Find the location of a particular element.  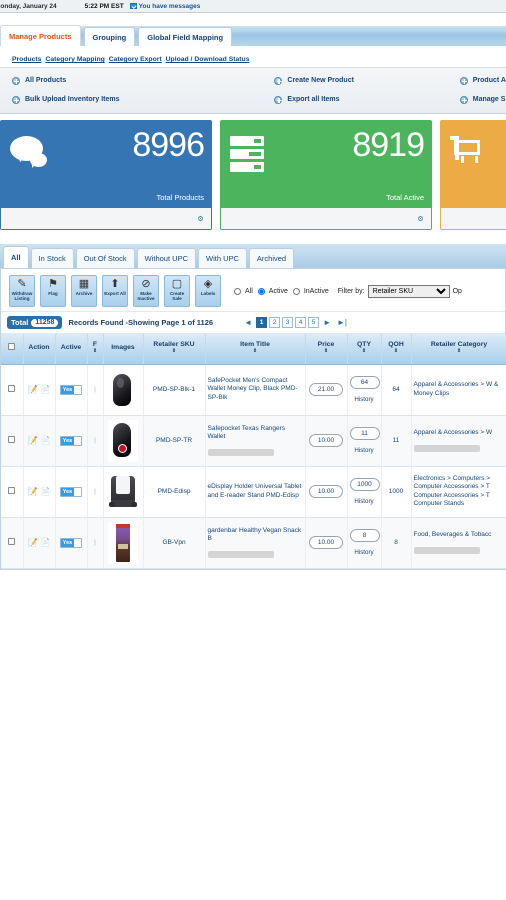

row-sku-cell: GB-Vpn is located at coordinates (174, 543).